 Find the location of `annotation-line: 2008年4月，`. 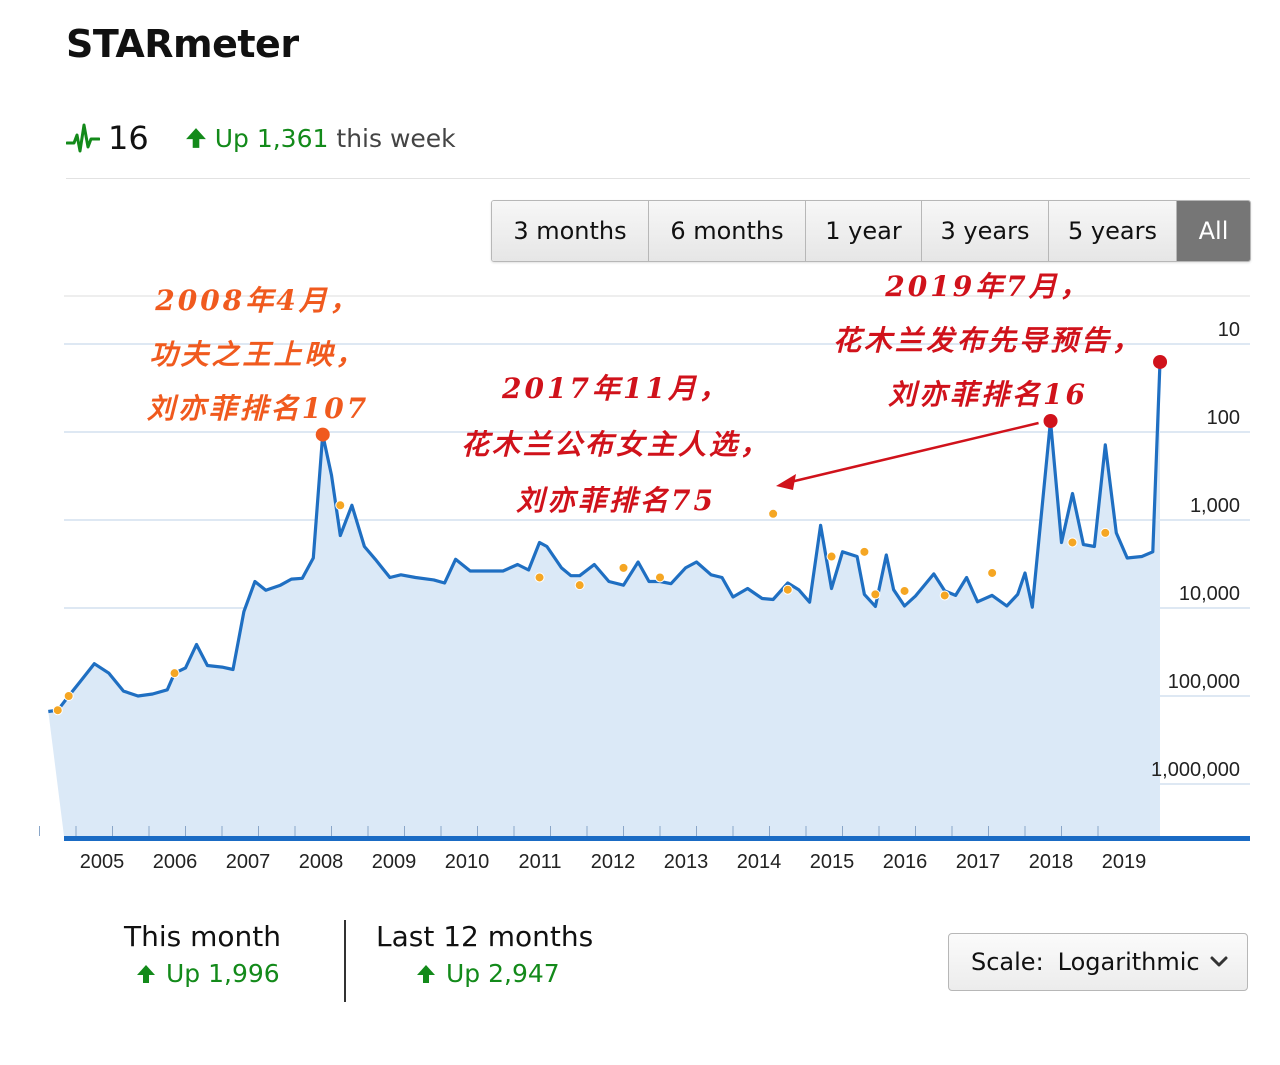

annotation-line: 2008年4月， is located at coordinates (257, 300).